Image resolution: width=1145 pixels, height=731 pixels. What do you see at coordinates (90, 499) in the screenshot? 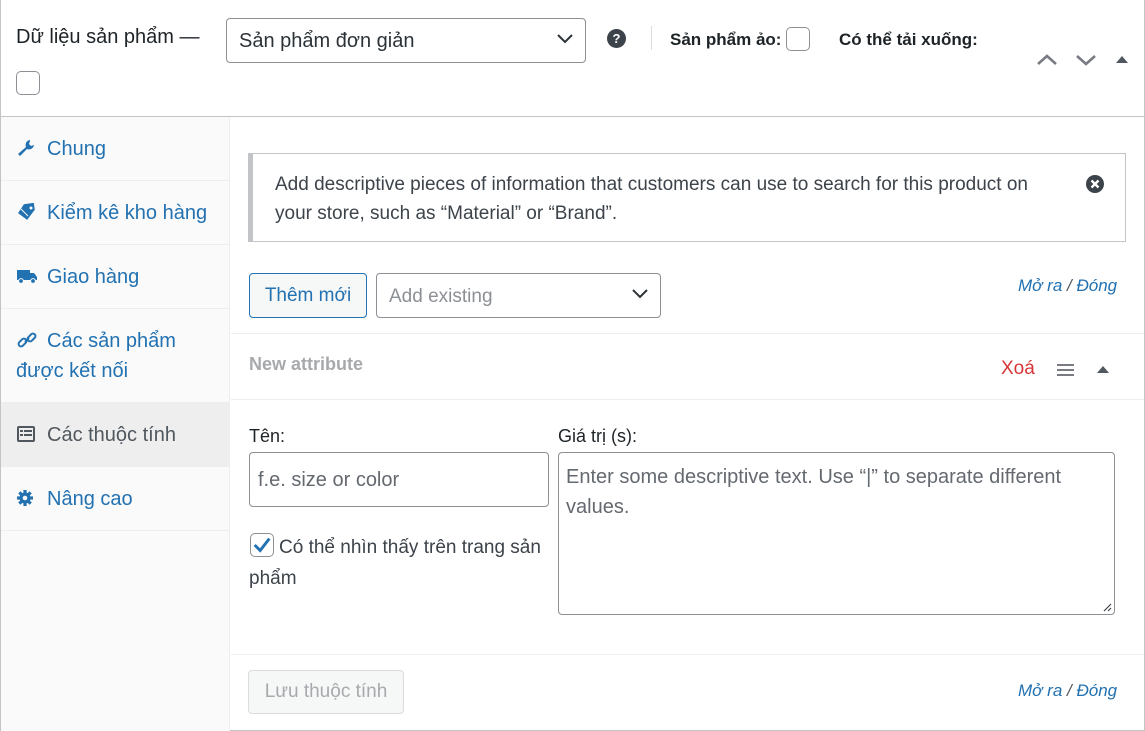
I see `tab-advanced-label: Nâng cao` at bounding box center [90, 499].